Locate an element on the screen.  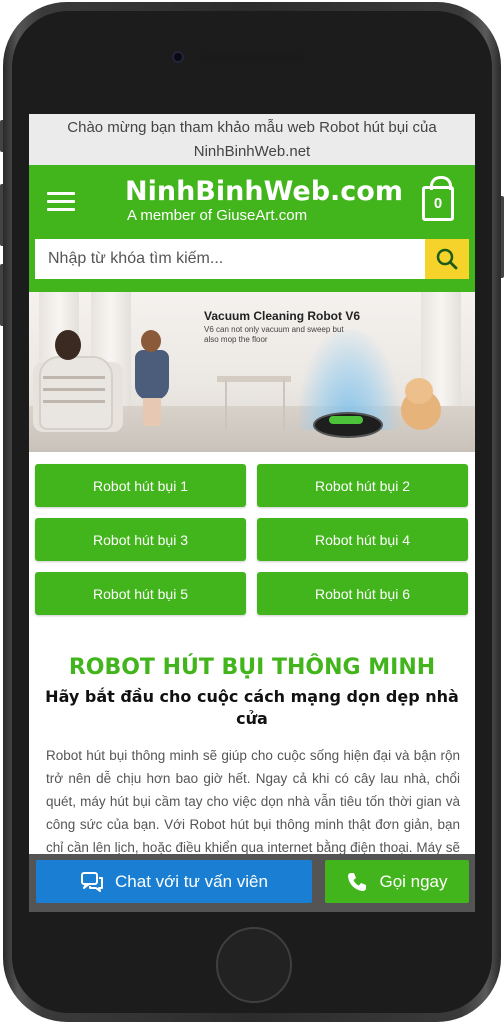
search-icon is located at coordinates (447, 259).